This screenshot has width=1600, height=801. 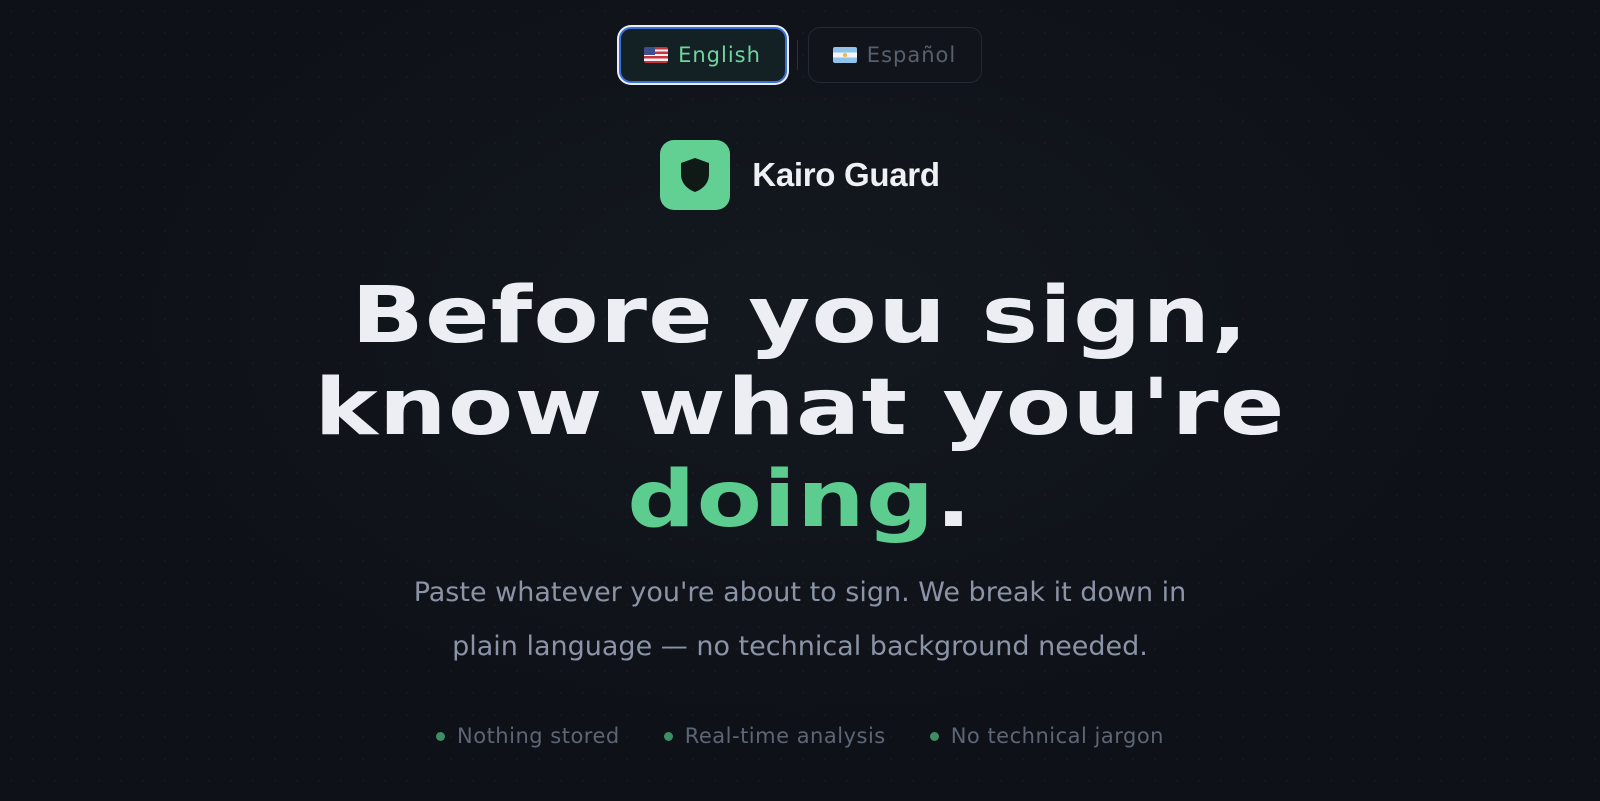 I want to click on brand-logo, so click(x=695, y=175).